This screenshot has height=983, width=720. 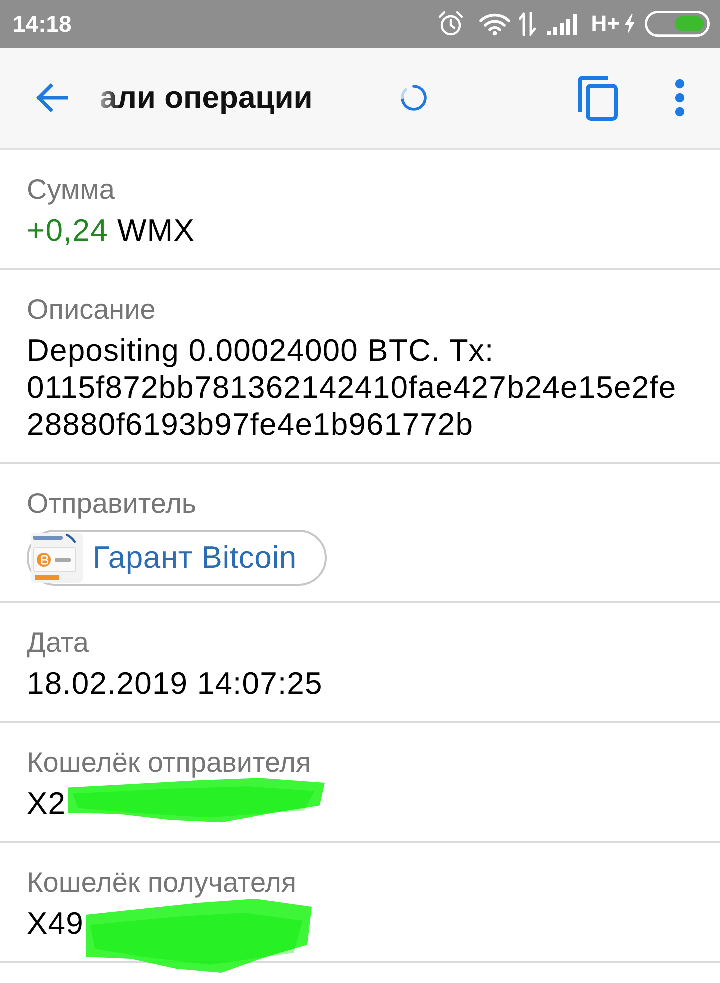 I want to click on field-label: Кошелёк отправителя, so click(x=169, y=763).